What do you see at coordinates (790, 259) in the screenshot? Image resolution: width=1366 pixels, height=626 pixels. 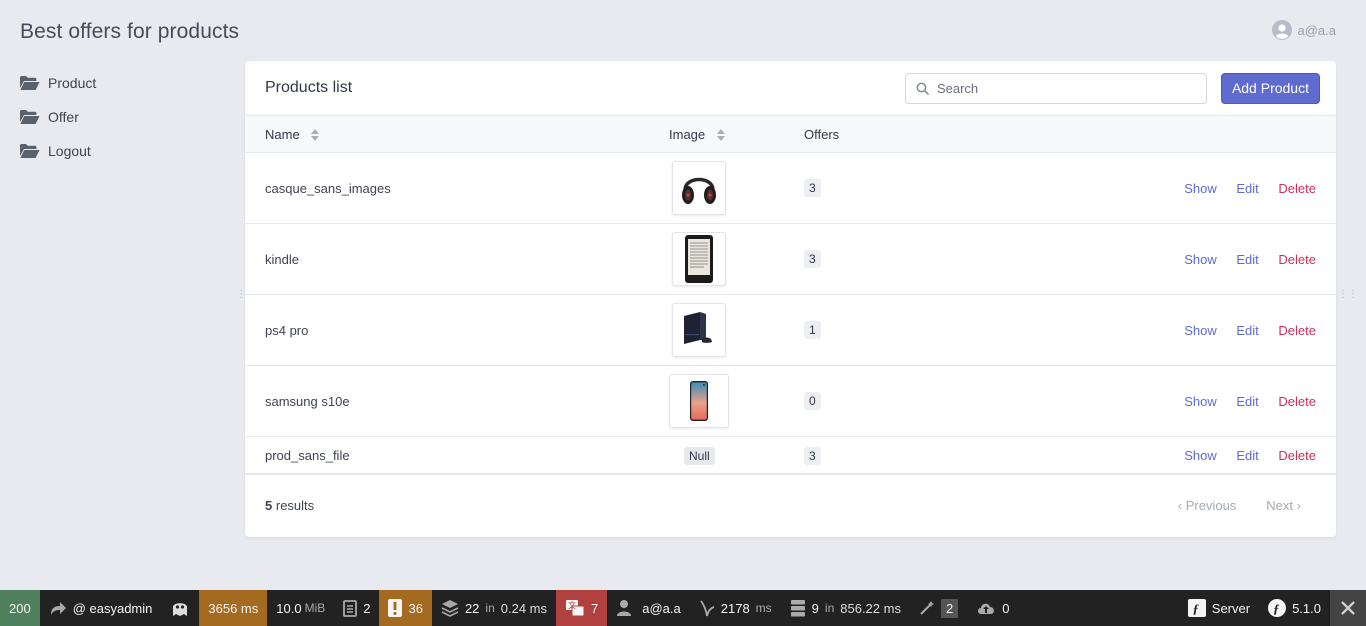 I see `table-row: kindle 3 Show Edit Delete` at bounding box center [790, 259].